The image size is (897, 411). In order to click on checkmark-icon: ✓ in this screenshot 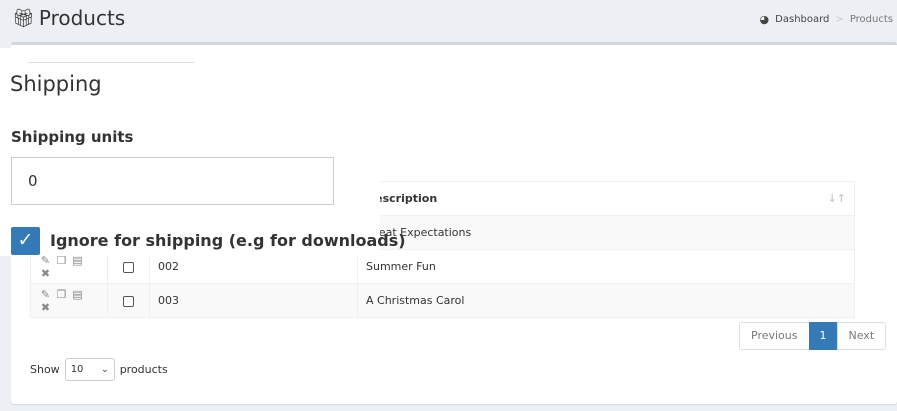, I will do `click(25, 240)`.